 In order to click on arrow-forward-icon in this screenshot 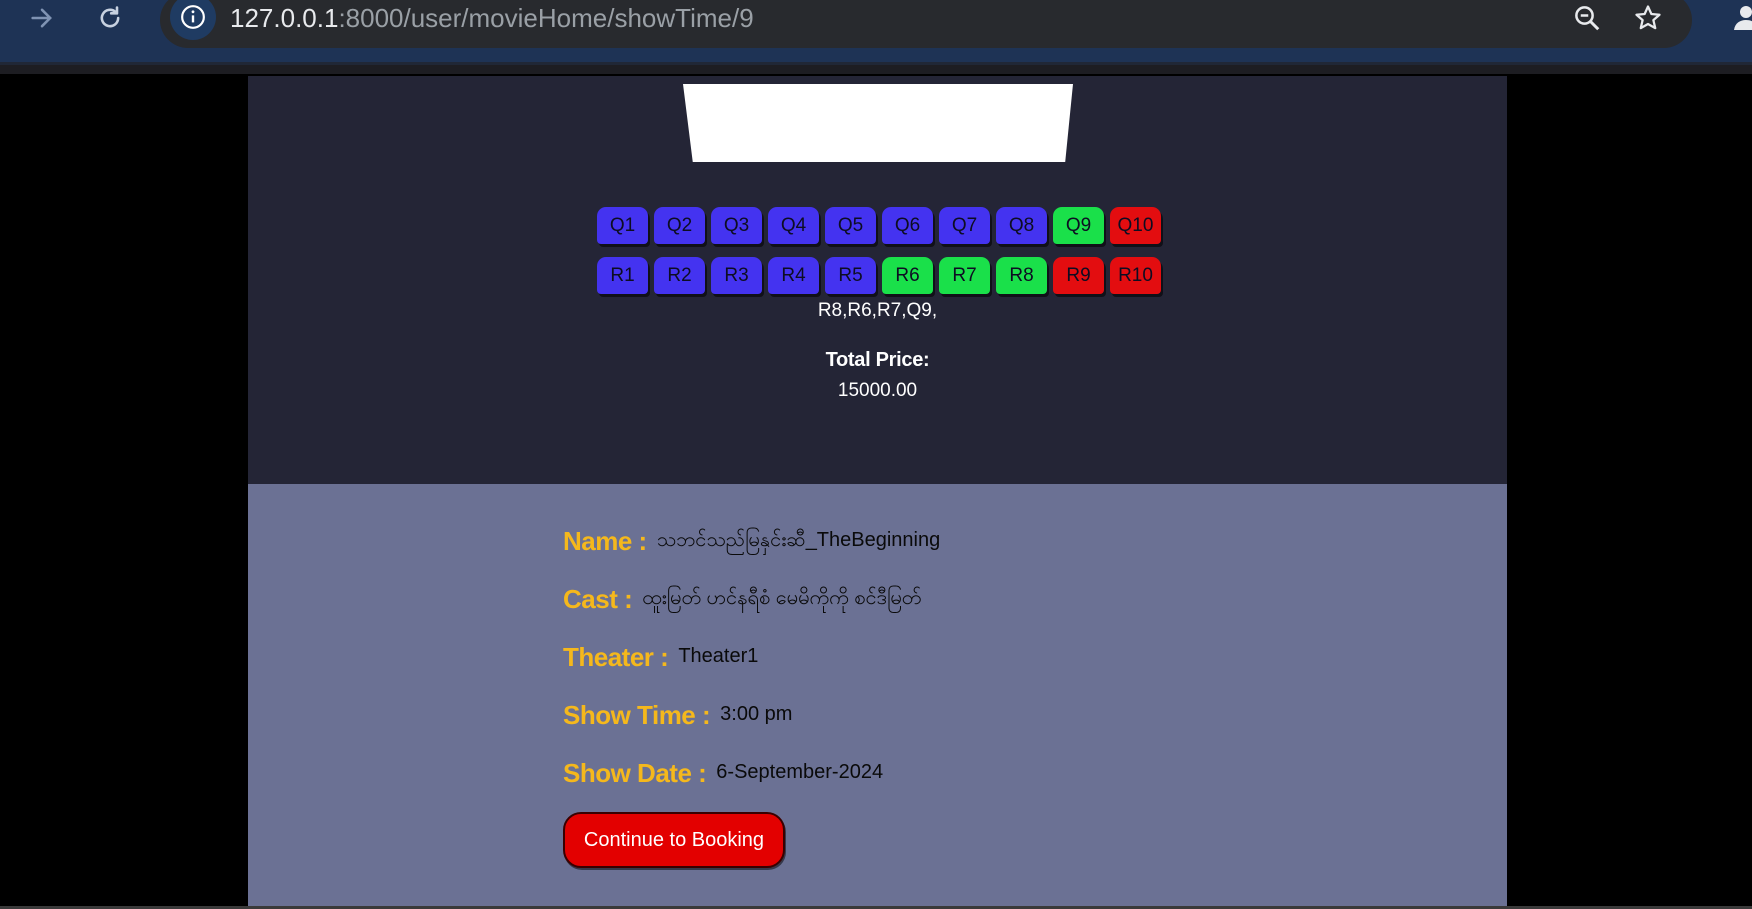, I will do `click(42, 18)`.